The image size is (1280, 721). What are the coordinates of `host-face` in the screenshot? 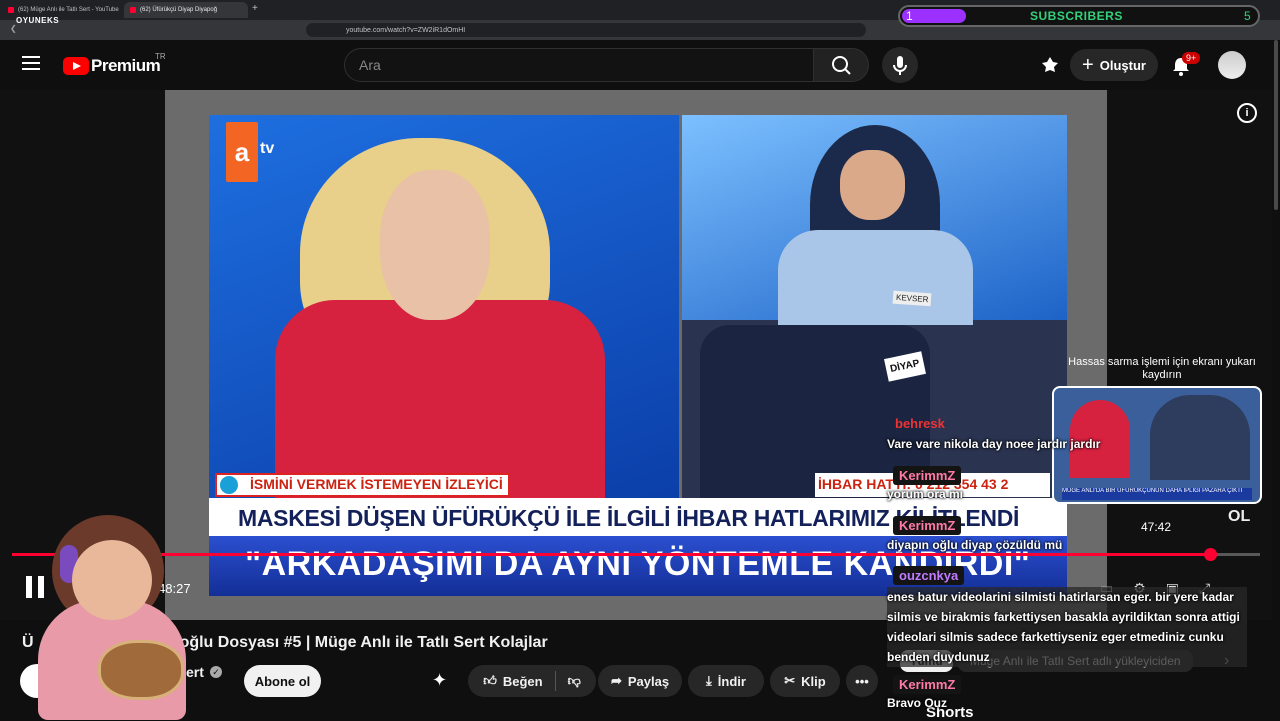 It's located at (435, 245).